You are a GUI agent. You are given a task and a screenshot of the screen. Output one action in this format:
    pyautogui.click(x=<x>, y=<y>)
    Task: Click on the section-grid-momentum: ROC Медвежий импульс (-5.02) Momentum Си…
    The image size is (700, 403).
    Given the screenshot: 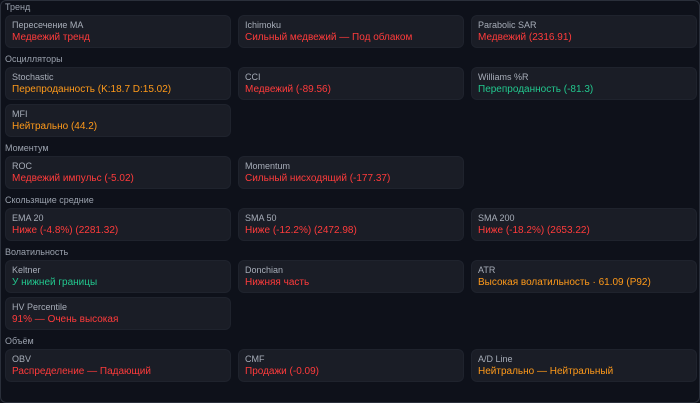 What is the action you would take?
    pyautogui.click(x=350, y=172)
    